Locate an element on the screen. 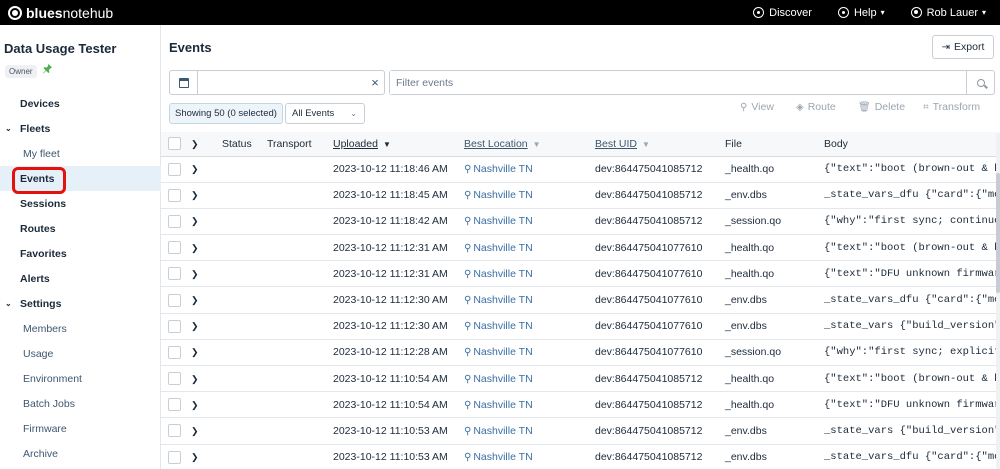 This screenshot has height=469, width=1000. column-best-uid: Best UID ▼ is located at coordinates (654, 144).